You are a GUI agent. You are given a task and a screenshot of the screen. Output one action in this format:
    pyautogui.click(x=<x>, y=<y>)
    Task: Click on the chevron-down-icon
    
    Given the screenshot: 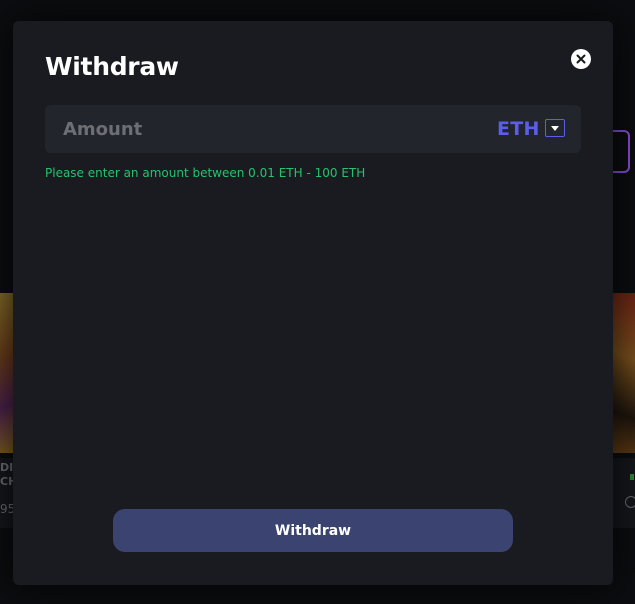 What is the action you would take?
    pyautogui.click(x=555, y=128)
    